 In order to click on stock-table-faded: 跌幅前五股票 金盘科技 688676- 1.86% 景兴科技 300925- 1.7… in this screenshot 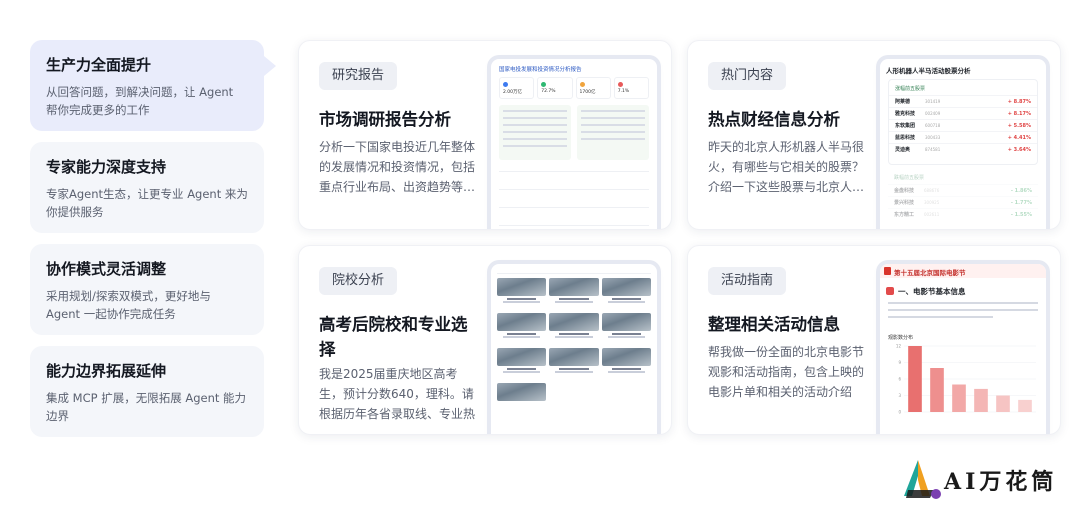, I will do `click(963, 199)`.